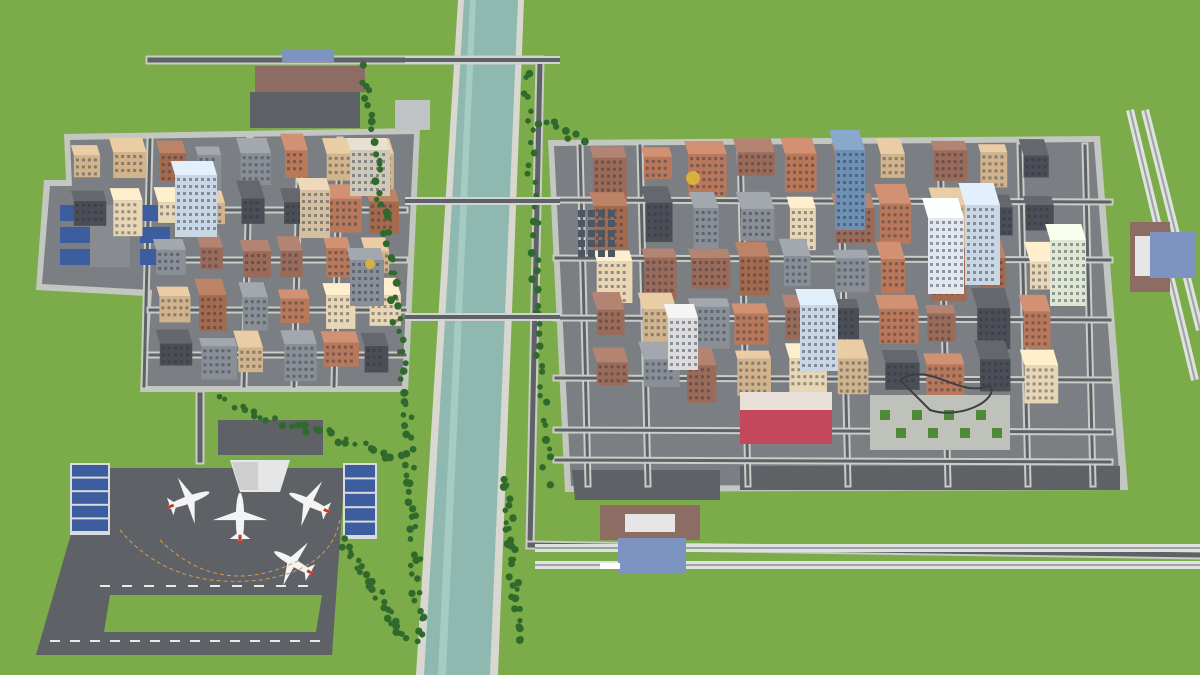 The image size is (1200, 675). What do you see at coordinates (652, 556) in the screenshot?
I see `south-station-roof` at bounding box center [652, 556].